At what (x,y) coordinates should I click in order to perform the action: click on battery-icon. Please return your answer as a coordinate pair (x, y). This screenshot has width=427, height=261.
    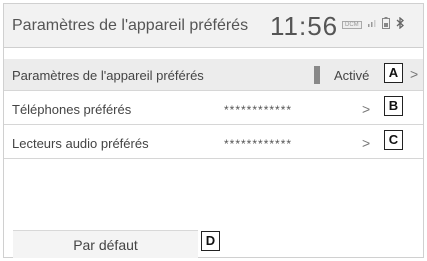
    Looking at the image, I should click on (385, 24).